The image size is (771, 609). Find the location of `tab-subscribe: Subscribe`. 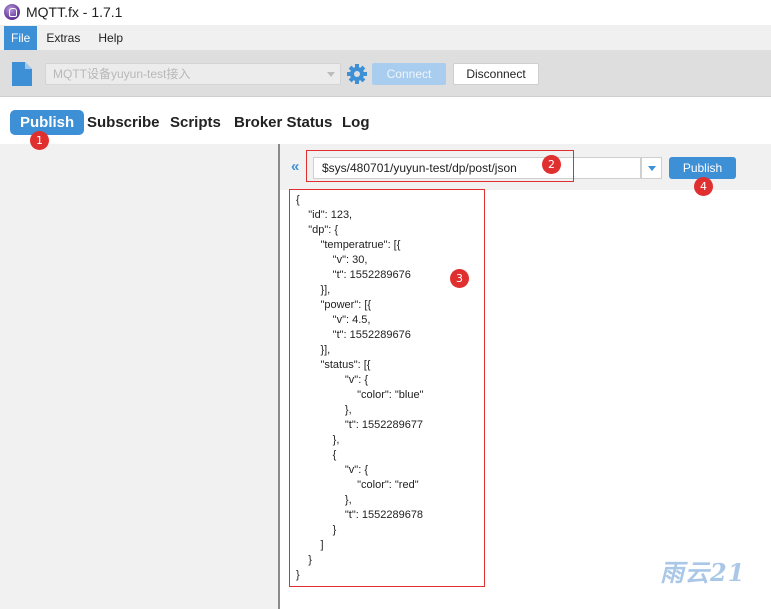

tab-subscribe: Subscribe is located at coordinates (123, 122).